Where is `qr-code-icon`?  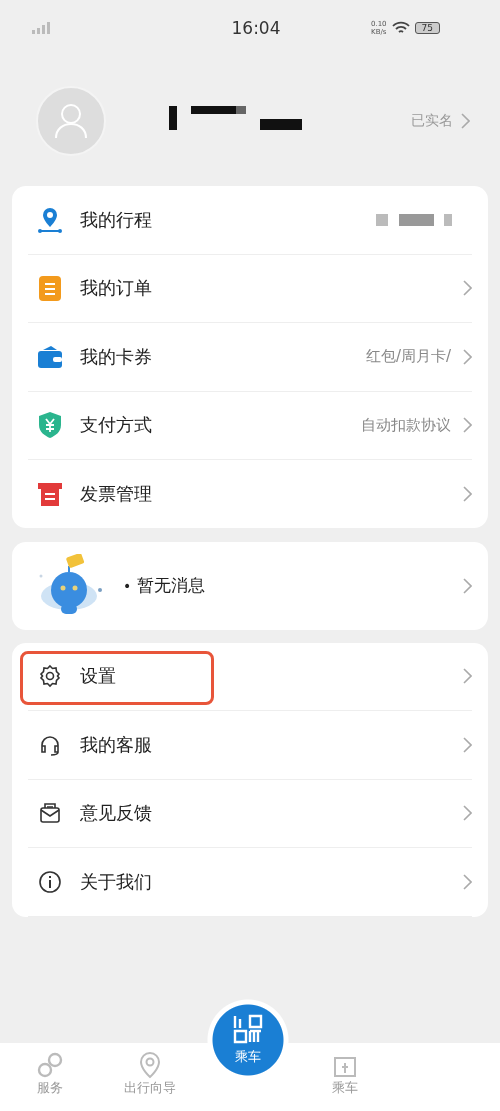 qr-code-icon is located at coordinates (248, 1029).